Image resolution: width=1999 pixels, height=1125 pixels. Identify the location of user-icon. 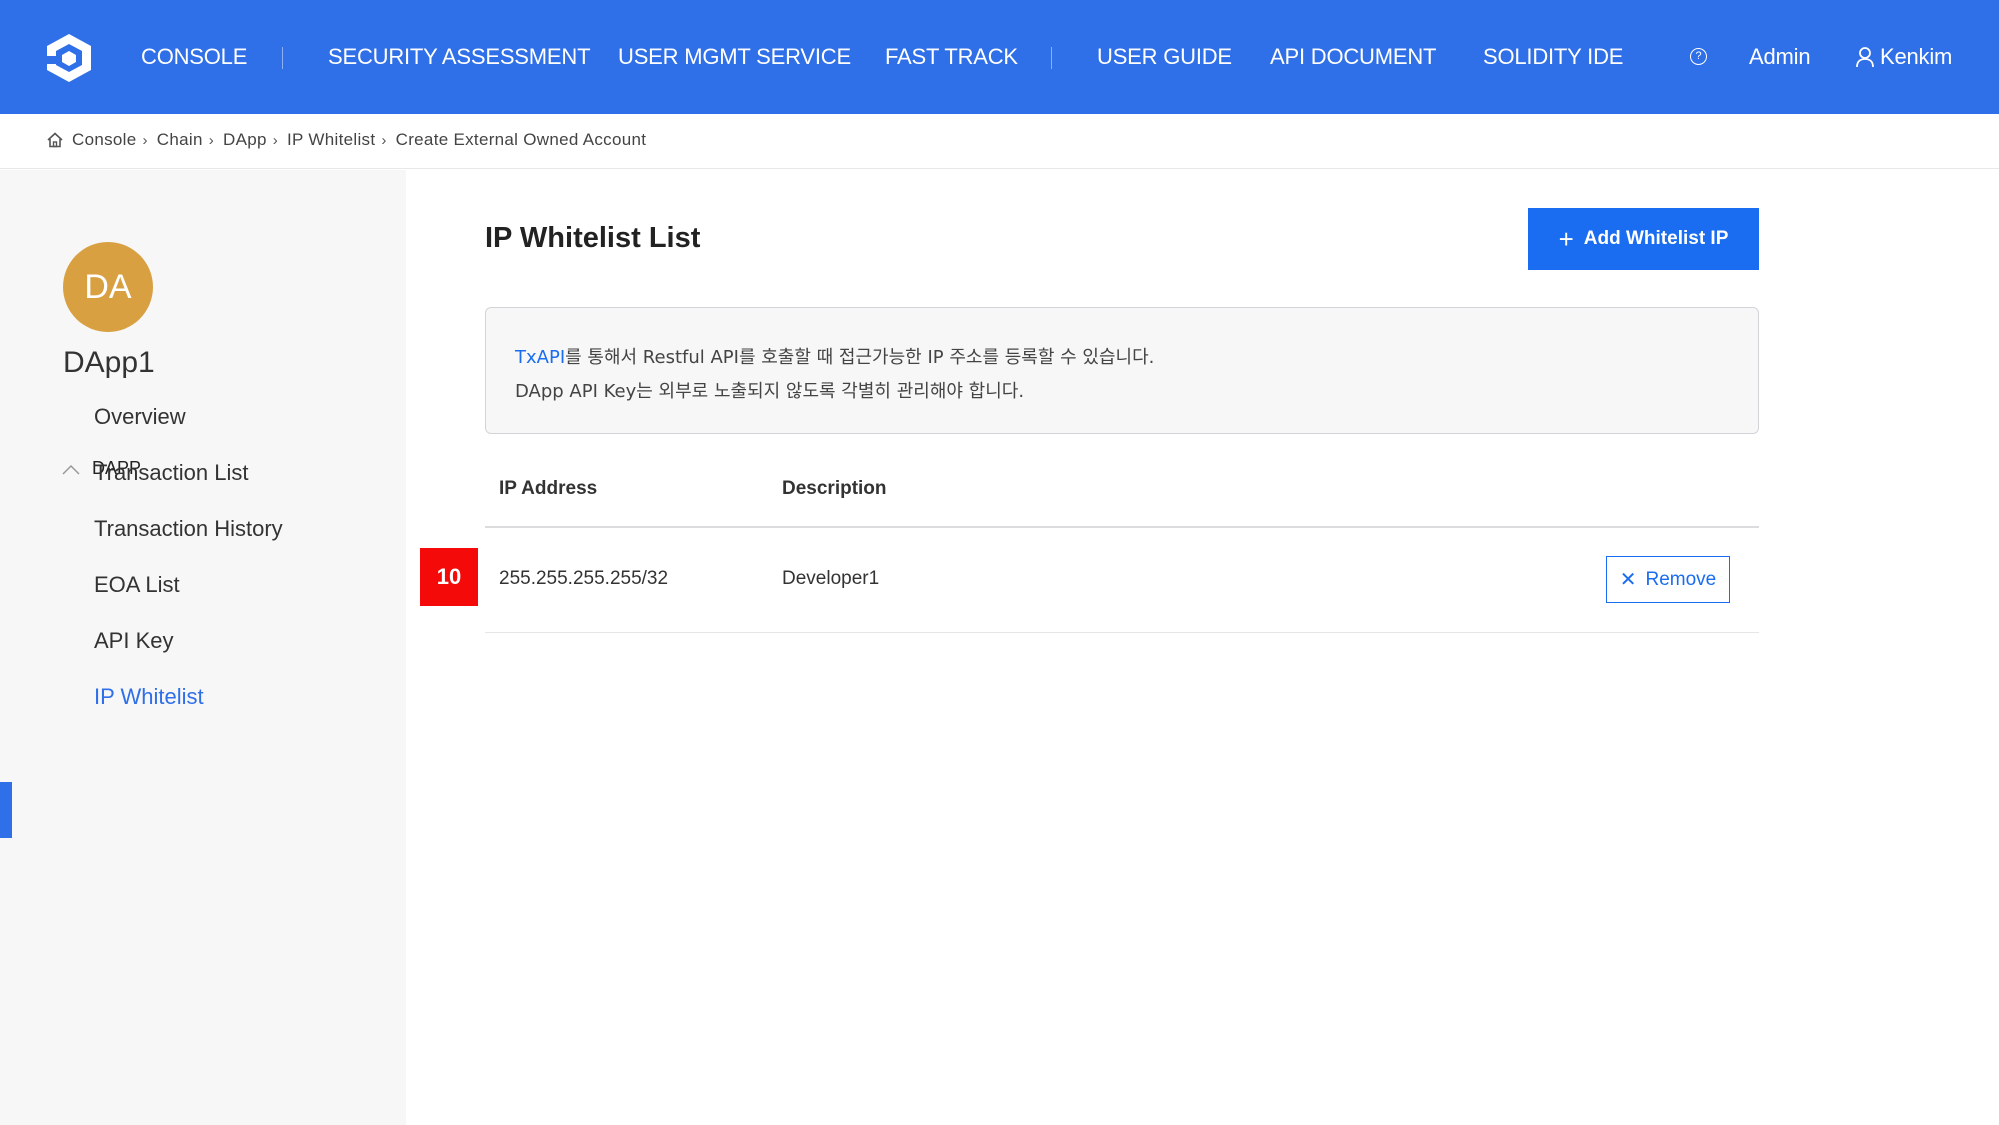
(1865, 57).